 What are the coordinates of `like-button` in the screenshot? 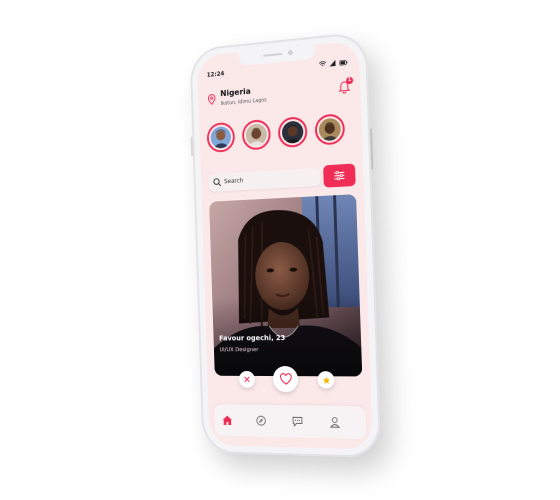 It's located at (285, 379).